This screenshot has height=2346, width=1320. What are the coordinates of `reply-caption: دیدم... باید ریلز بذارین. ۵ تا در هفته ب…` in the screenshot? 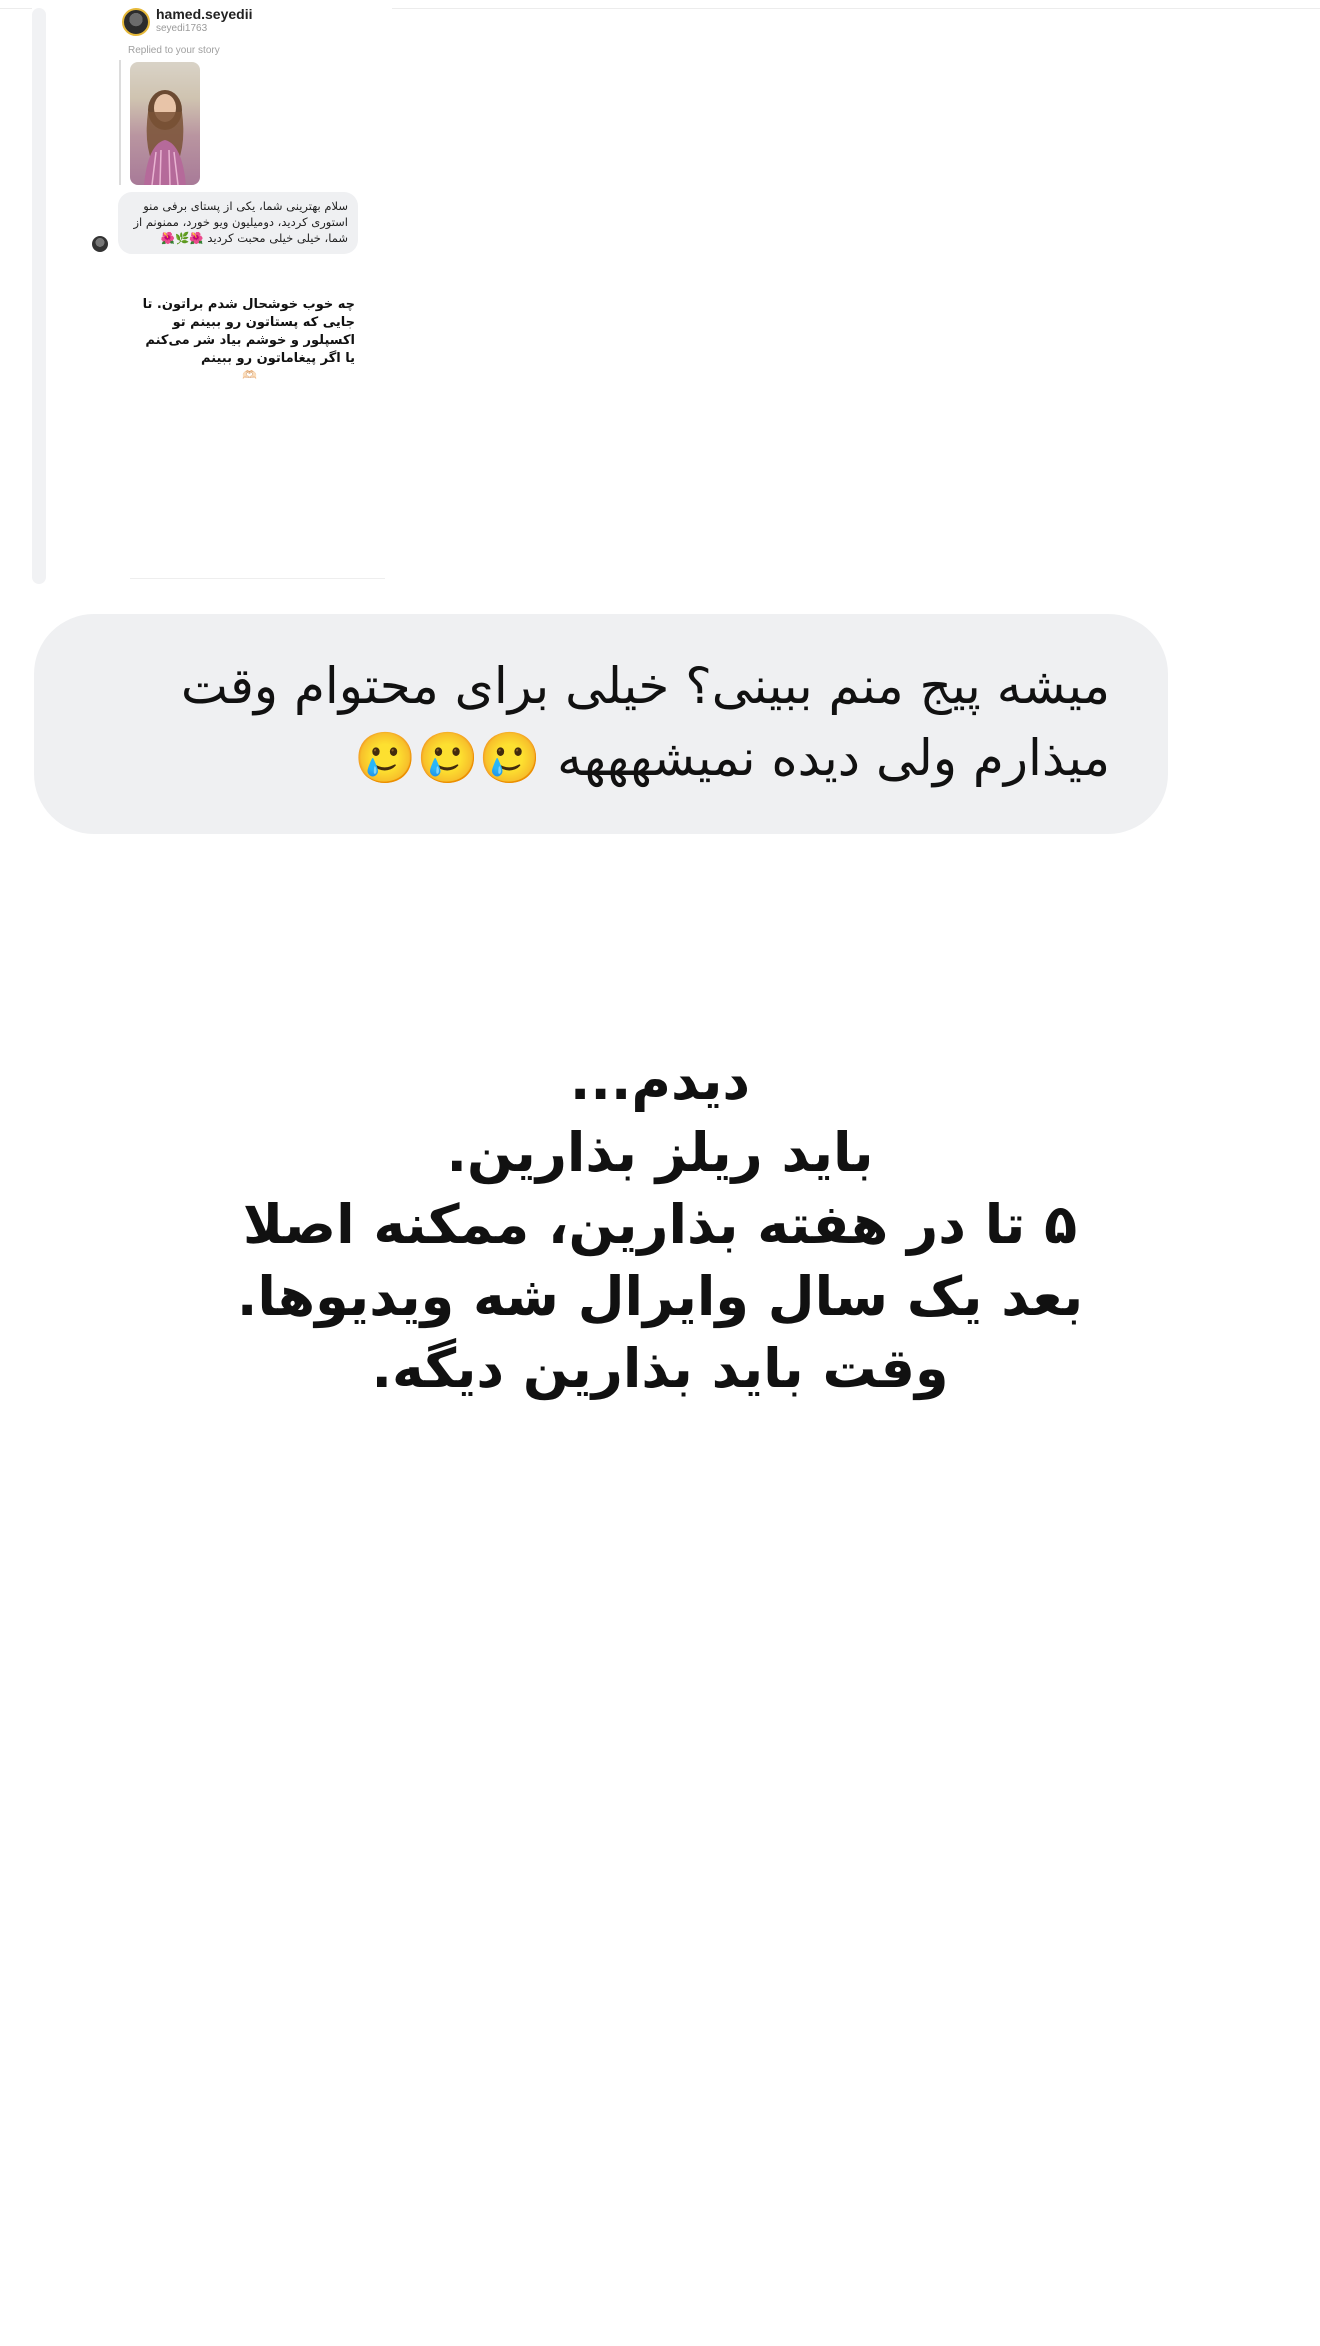 It's located at (660, 1225).